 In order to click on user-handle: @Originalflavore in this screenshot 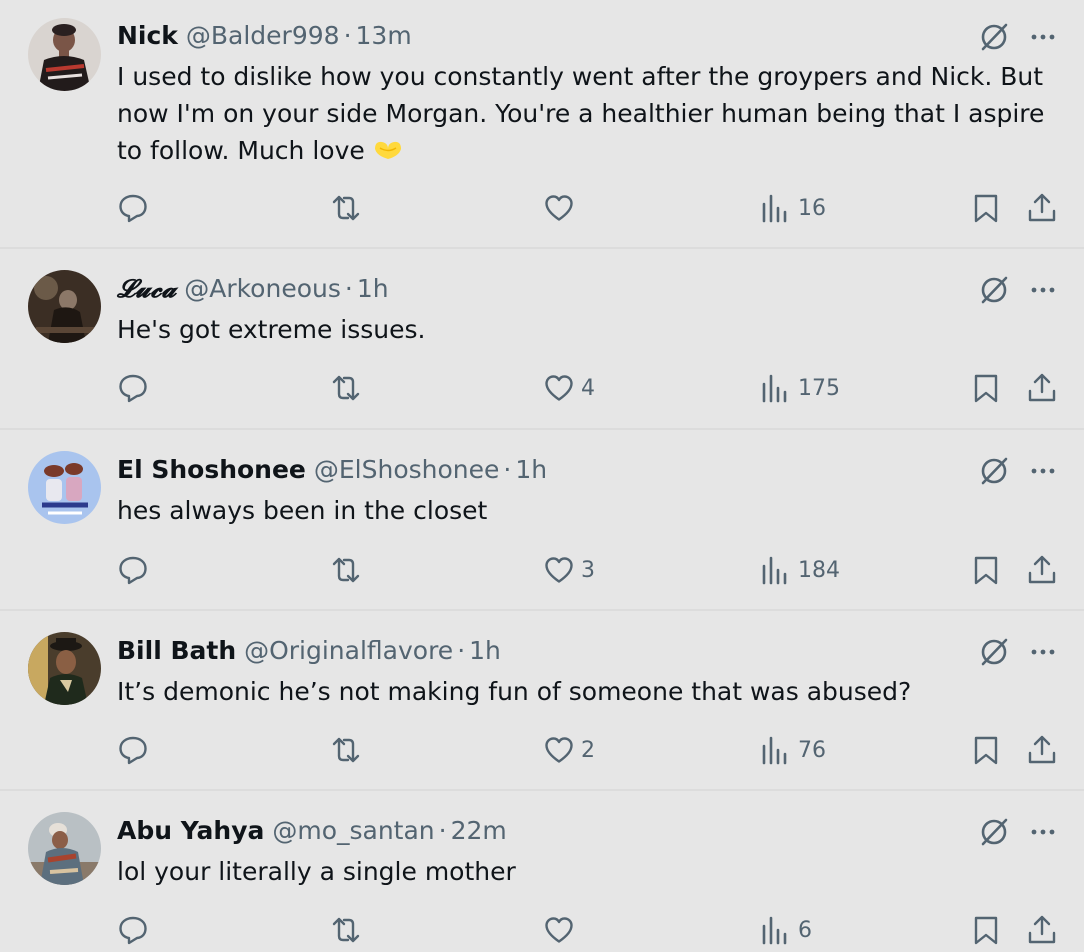, I will do `click(348, 650)`.